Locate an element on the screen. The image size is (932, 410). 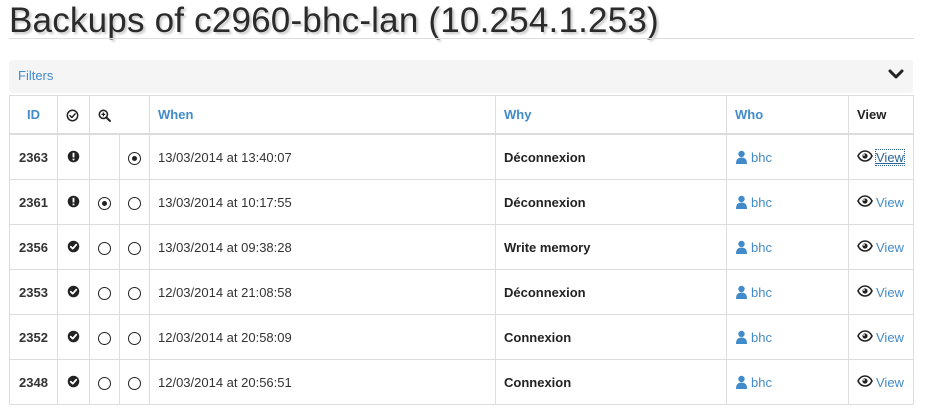
backup-date: 12/03/2014 at 21:08:58 is located at coordinates (322, 292).